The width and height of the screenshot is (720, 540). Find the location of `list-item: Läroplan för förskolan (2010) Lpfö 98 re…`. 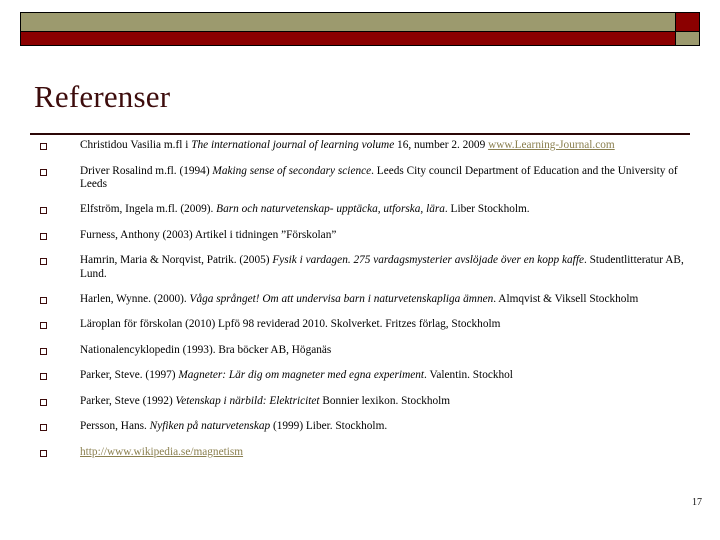

list-item: Läroplan för förskolan (2010) Lpfö 98 re… is located at coordinates (362, 325).